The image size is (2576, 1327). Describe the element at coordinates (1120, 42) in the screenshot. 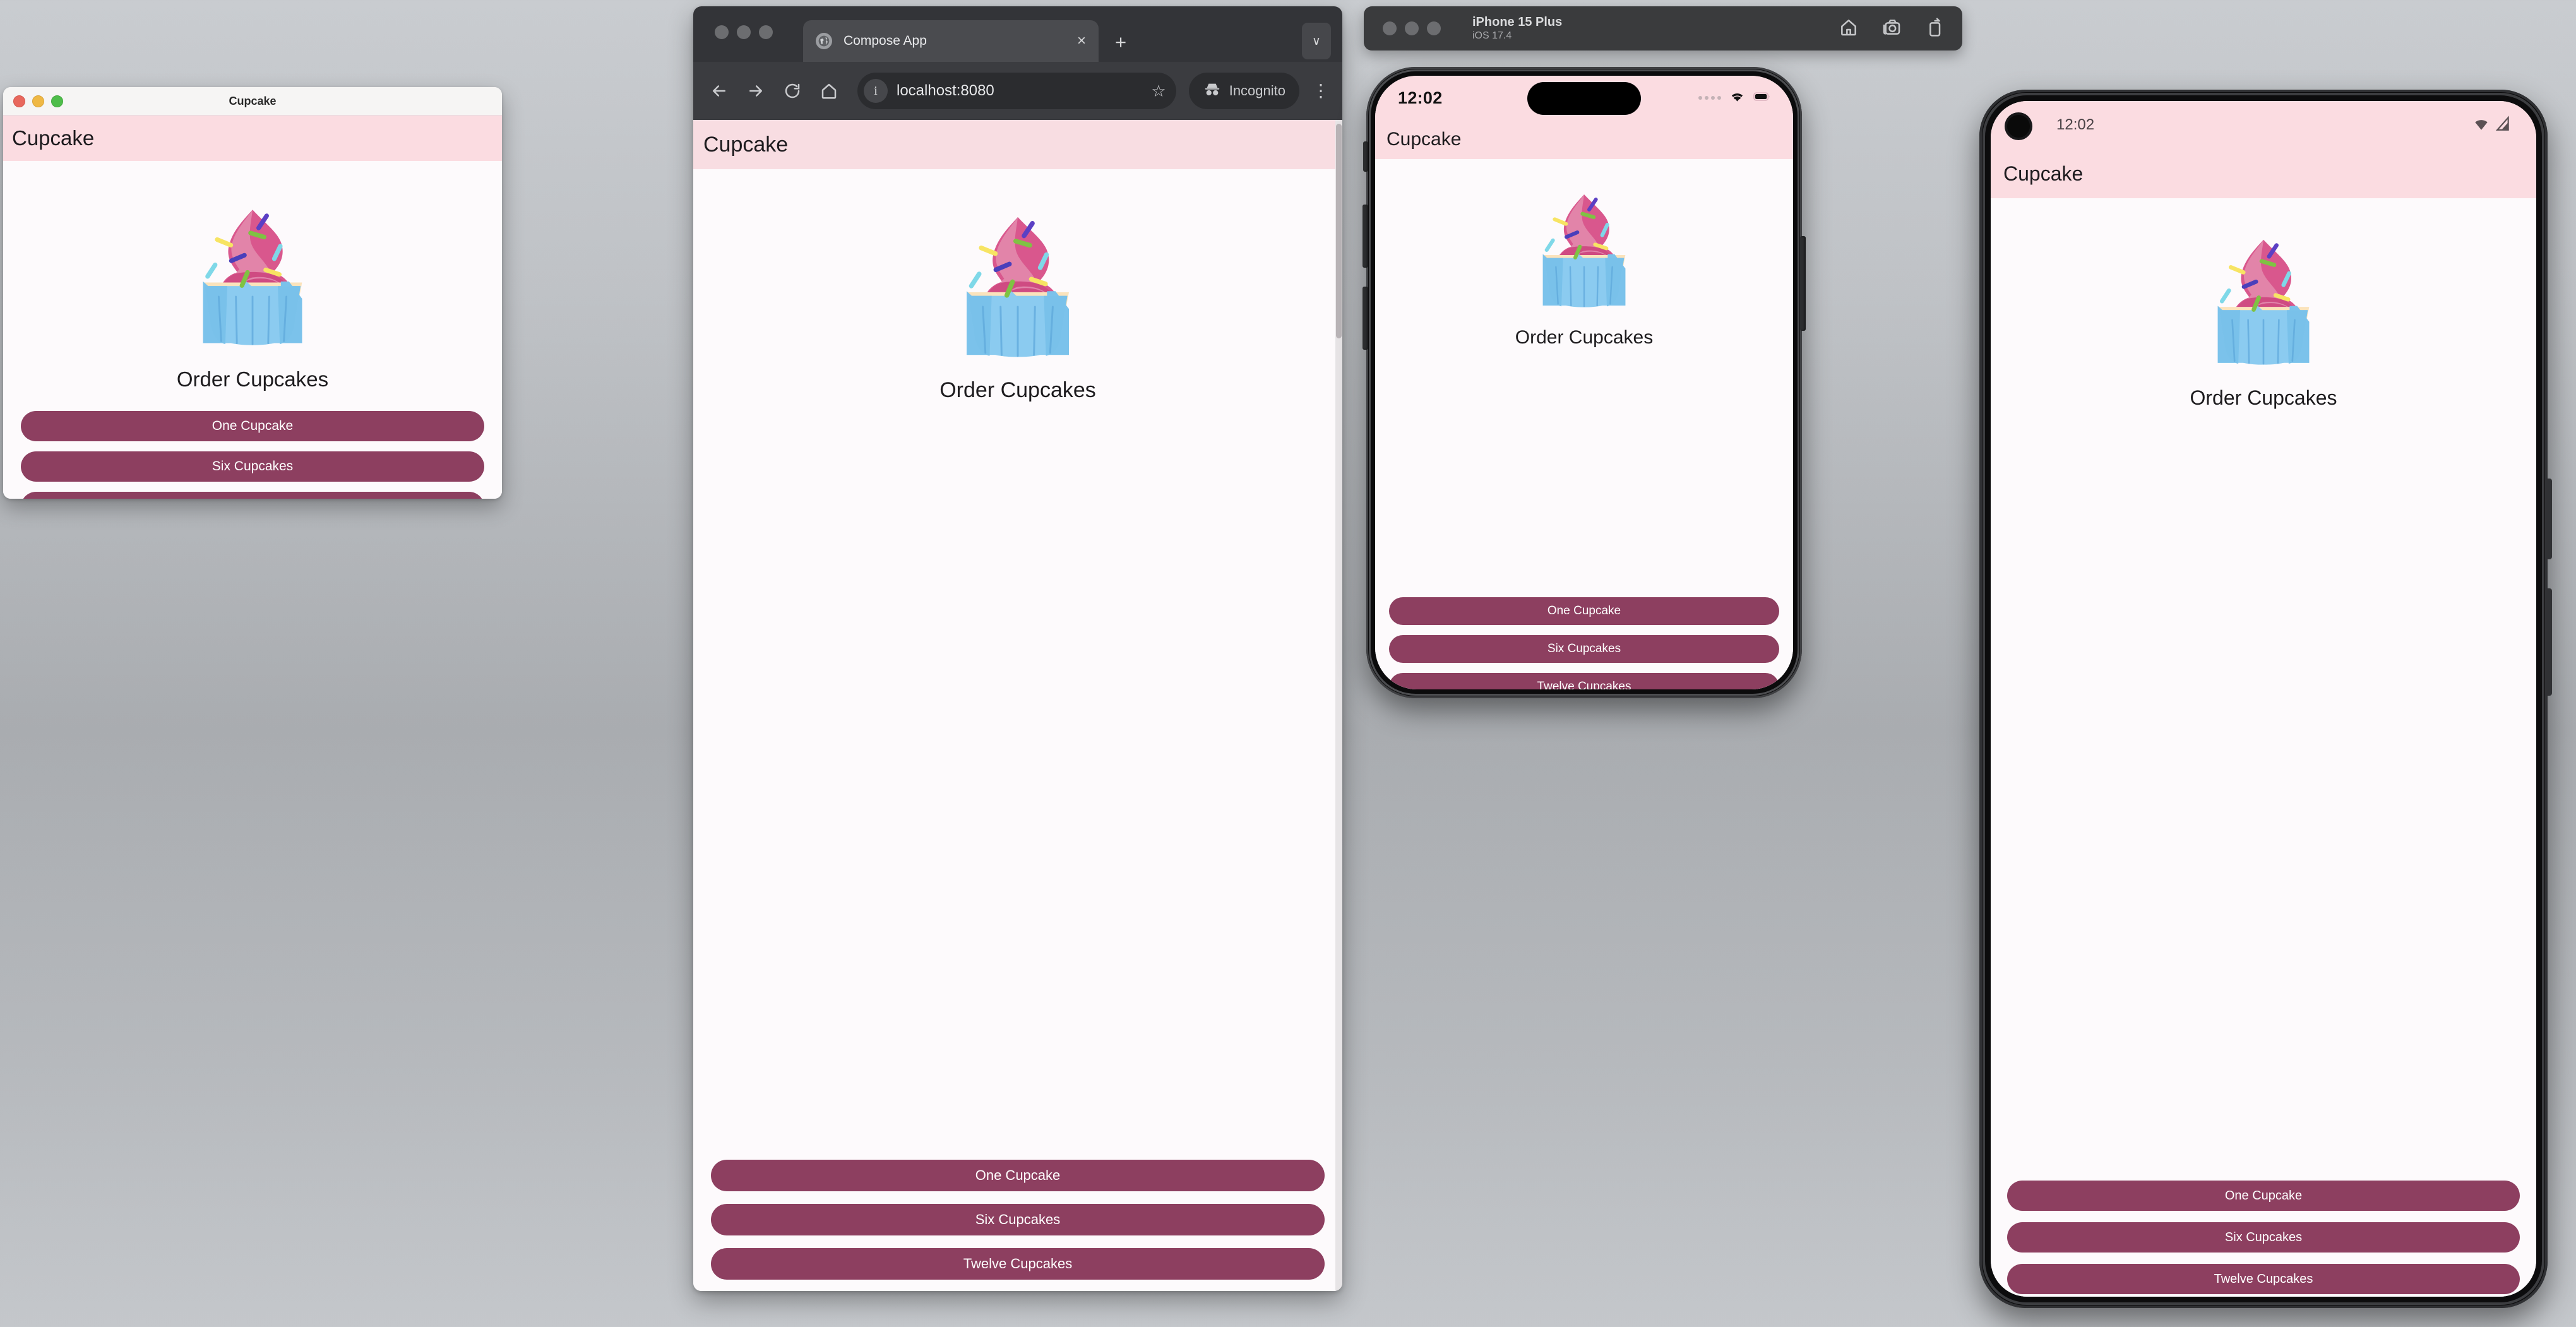

I see `new-tab-button: +` at that location.